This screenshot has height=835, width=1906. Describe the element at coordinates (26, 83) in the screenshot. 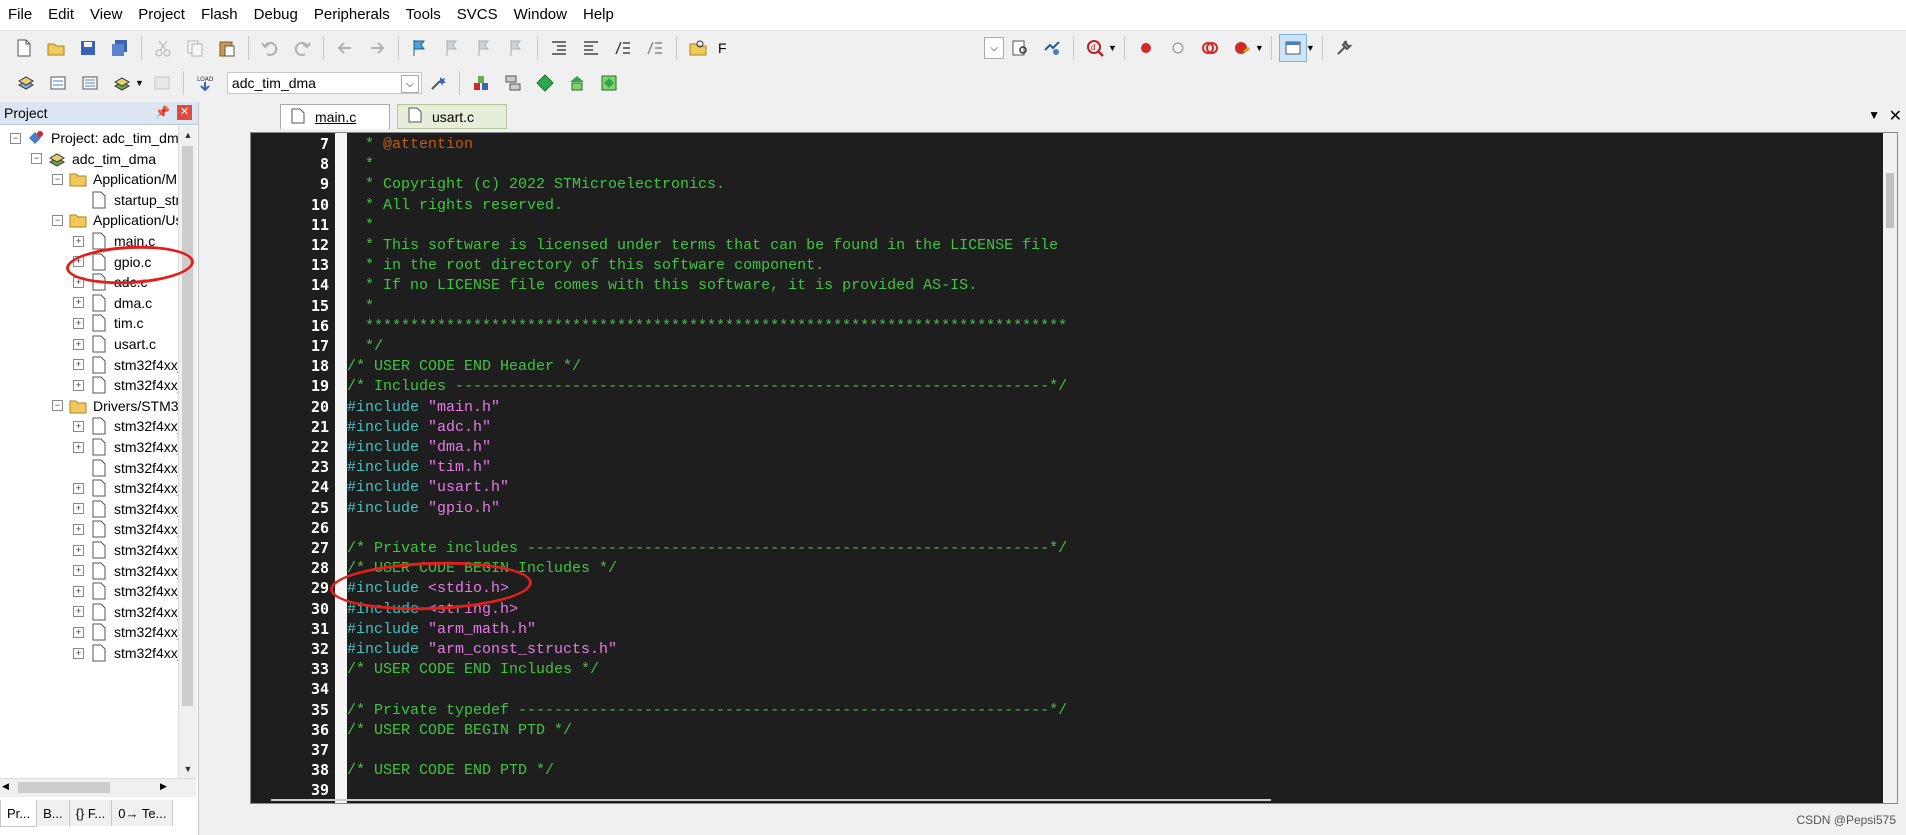

I see `translate-icon` at that location.